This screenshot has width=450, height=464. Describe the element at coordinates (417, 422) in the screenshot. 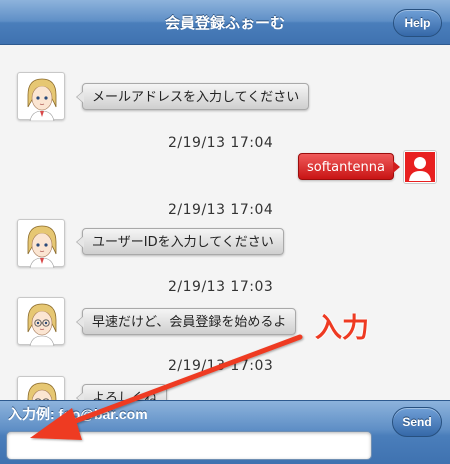

I see `send-button: Send` at that location.